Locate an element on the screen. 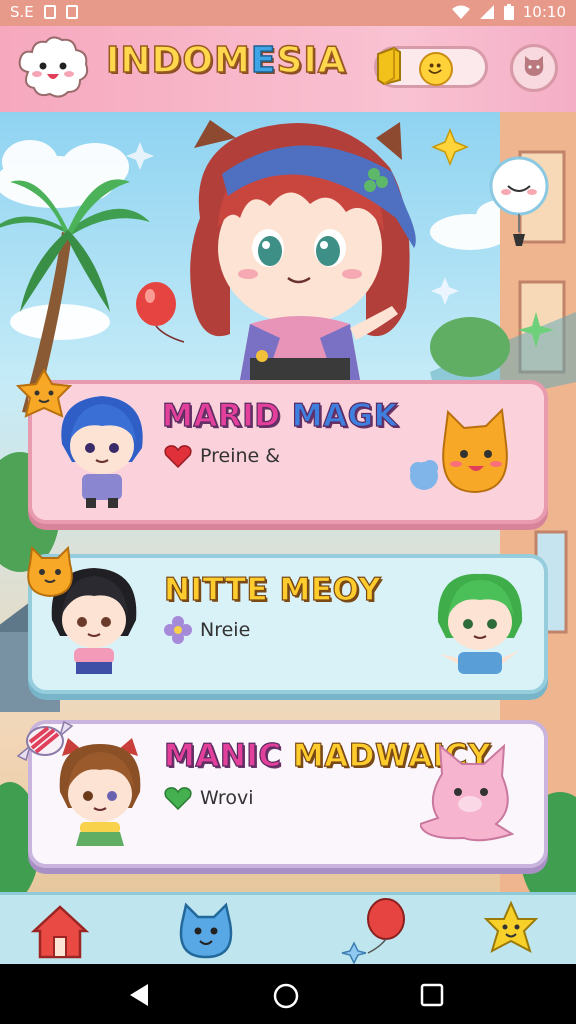  battery-icon is located at coordinates (508, 12).